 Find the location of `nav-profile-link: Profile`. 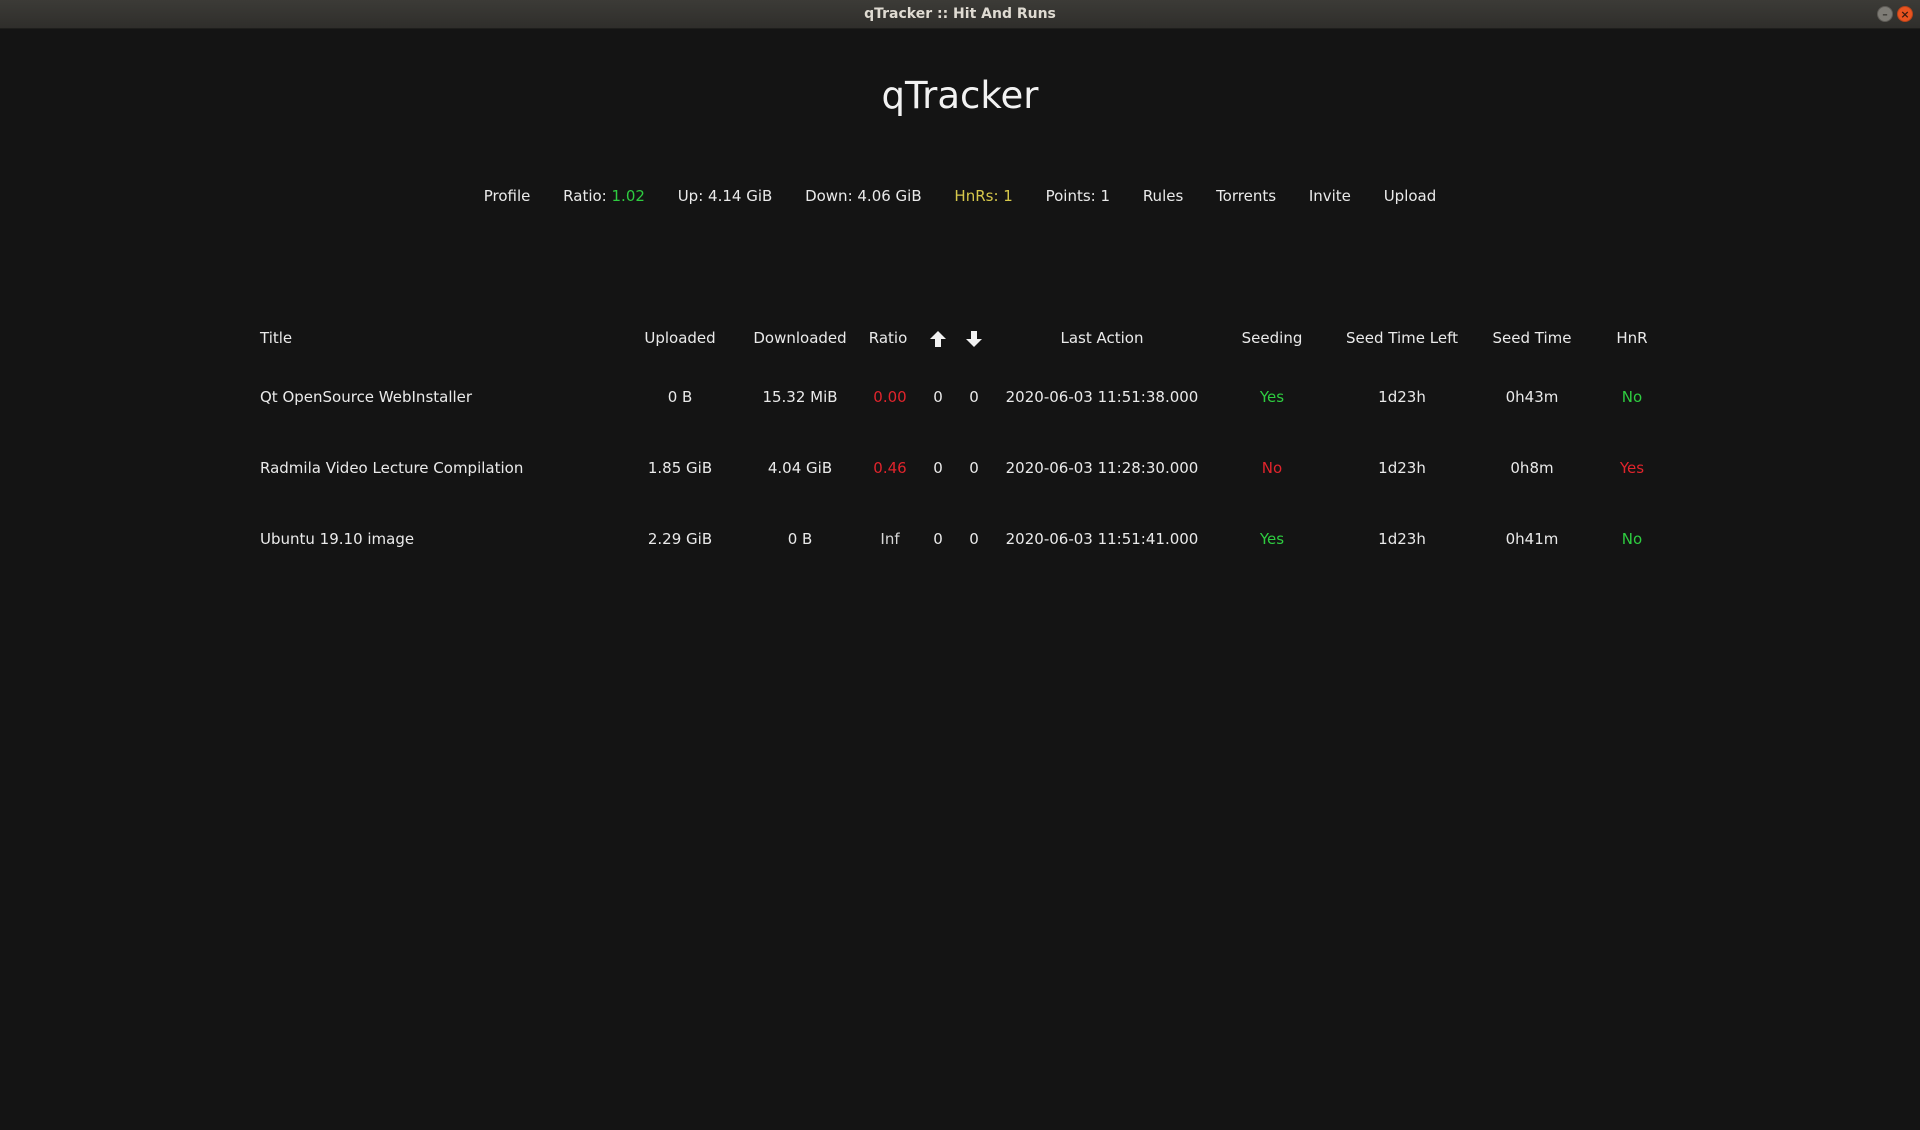

nav-profile-link: Profile is located at coordinates (507, 196).